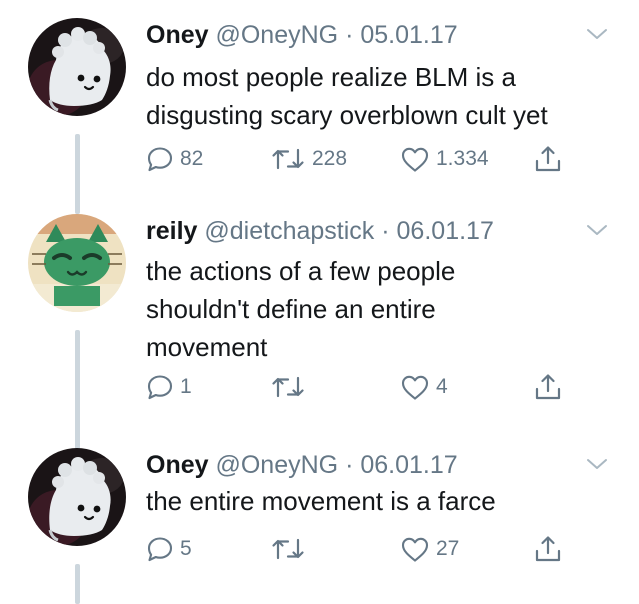 The height and width of the screenshot is (604, 639). Describe the element at coordinates (207, 347) in the screenshot. I see `tweet-text-line: movement` at that location.